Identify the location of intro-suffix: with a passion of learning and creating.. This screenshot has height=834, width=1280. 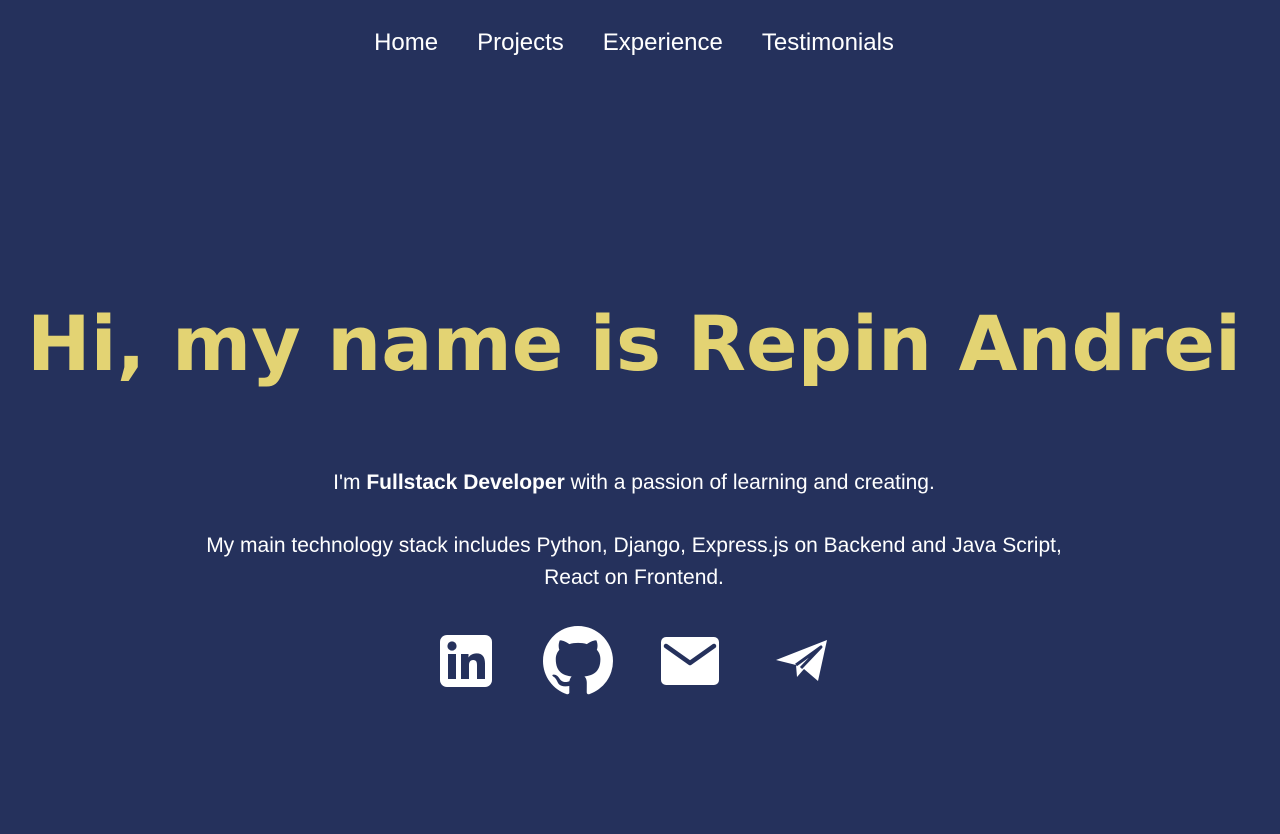
(749, 482).